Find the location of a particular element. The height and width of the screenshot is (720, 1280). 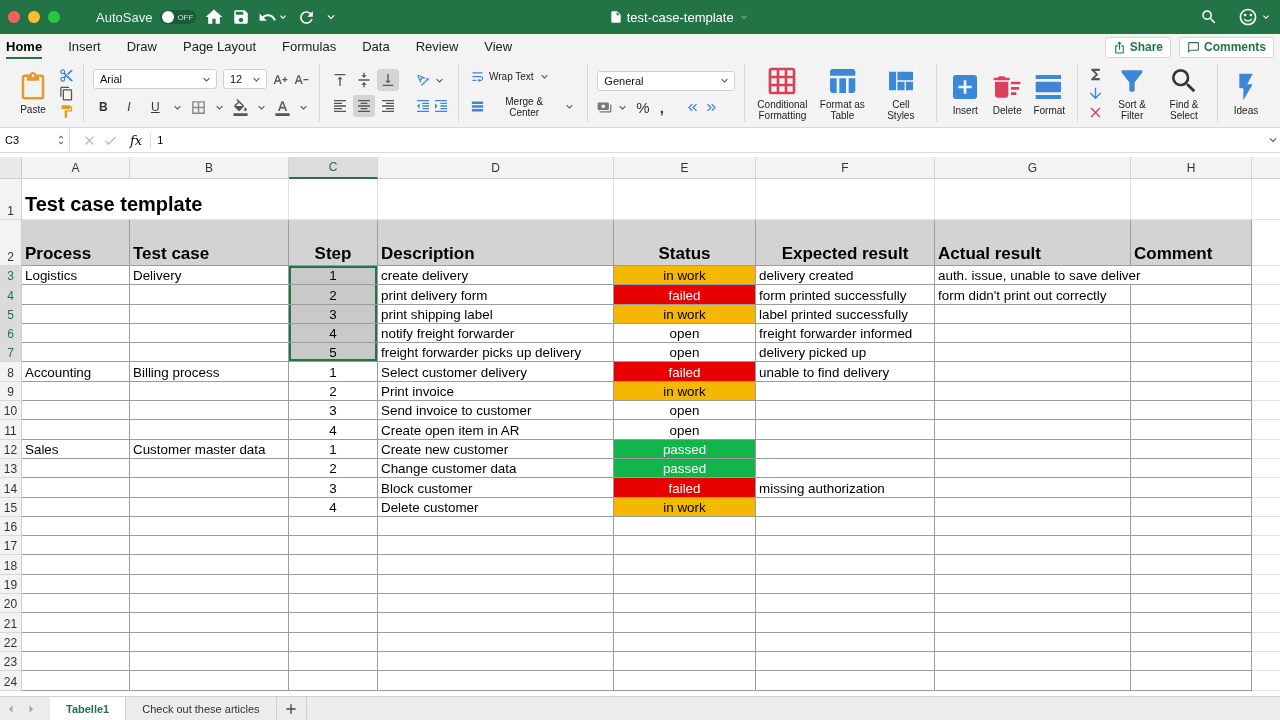

autosave-toggle: OFF is located at coordinates (178, 17).